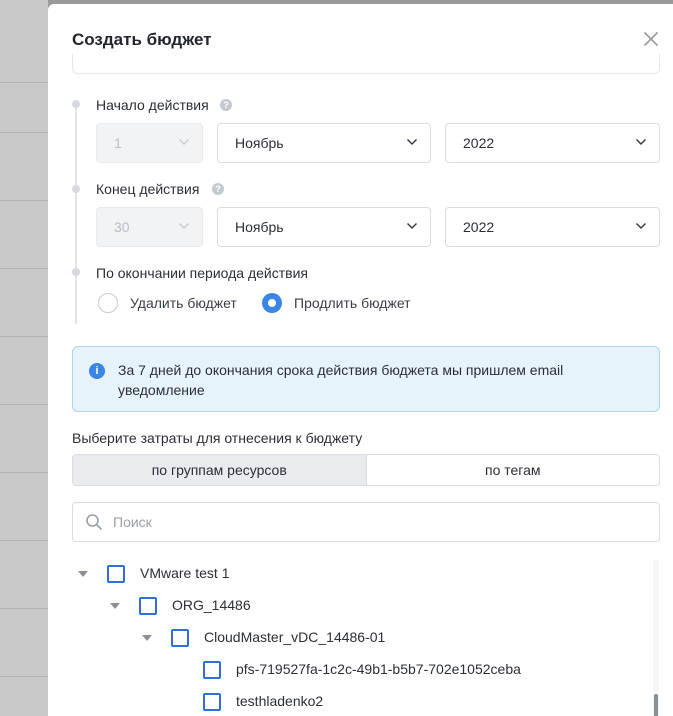 This screenshot has width=673, height=716. I want to click on radio-extend-label: Продлить бюджет, so click(352, 303).